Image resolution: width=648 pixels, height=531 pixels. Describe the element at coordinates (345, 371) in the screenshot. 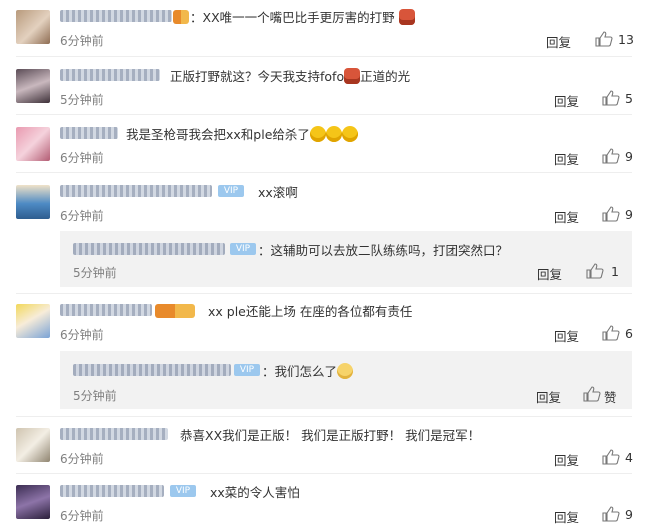

I see `cat-emoji-icon` at that location.